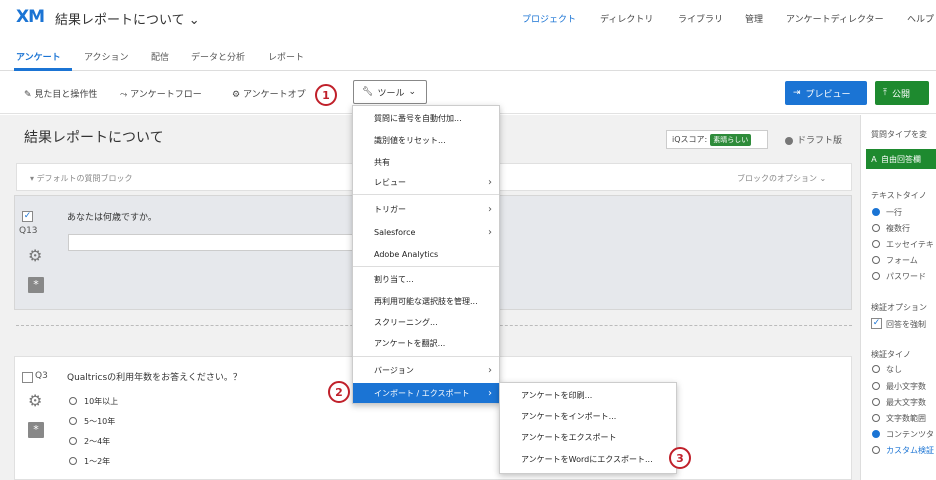 This screenshot has width=936, height=480. I want to click on wrench-icon: 🔧︎, so click(368, 92).